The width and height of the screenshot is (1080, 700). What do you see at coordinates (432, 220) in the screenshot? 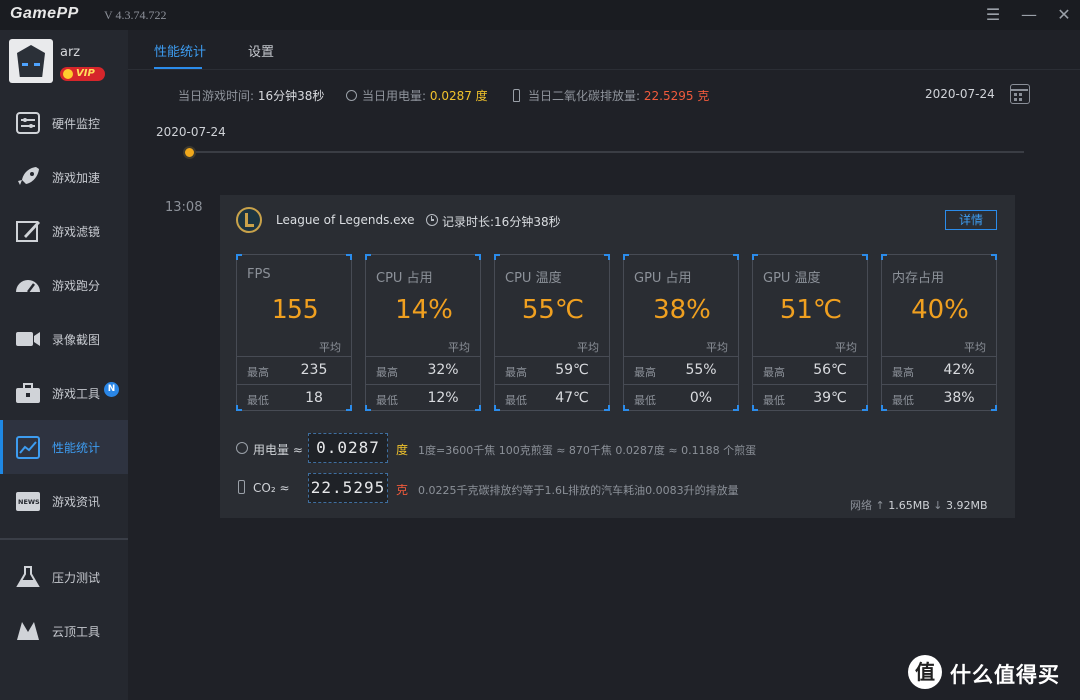
I see `clock-icon` at bounding box center [432, 220].